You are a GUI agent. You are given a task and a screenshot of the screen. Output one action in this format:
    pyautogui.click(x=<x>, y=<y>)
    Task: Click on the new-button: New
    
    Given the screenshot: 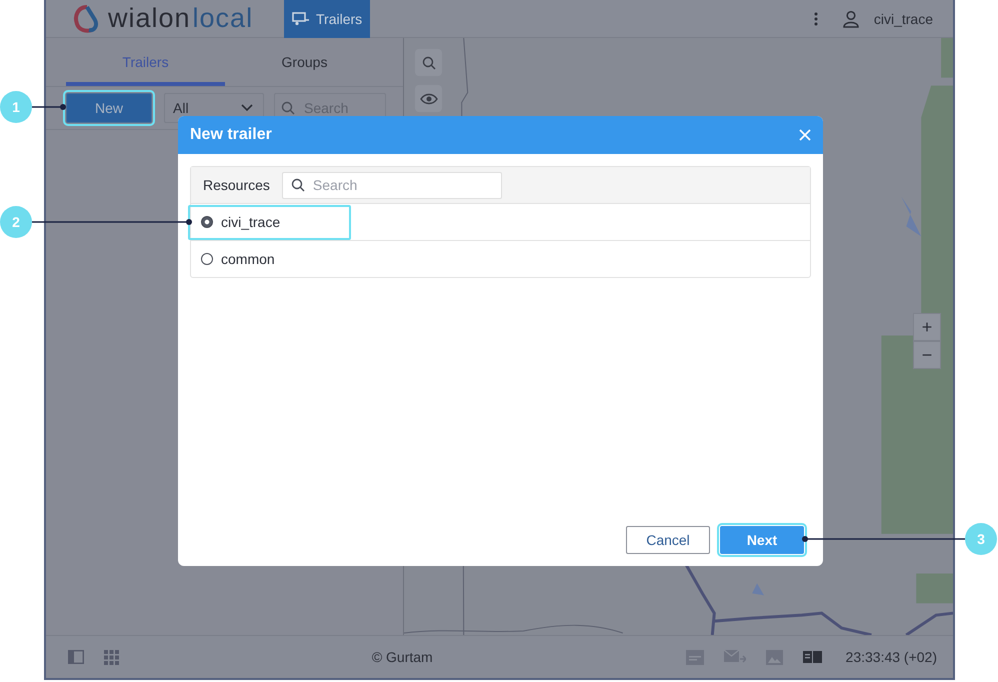 What is the action you would take?
    pyautogui.click(x=109, y=108)
    